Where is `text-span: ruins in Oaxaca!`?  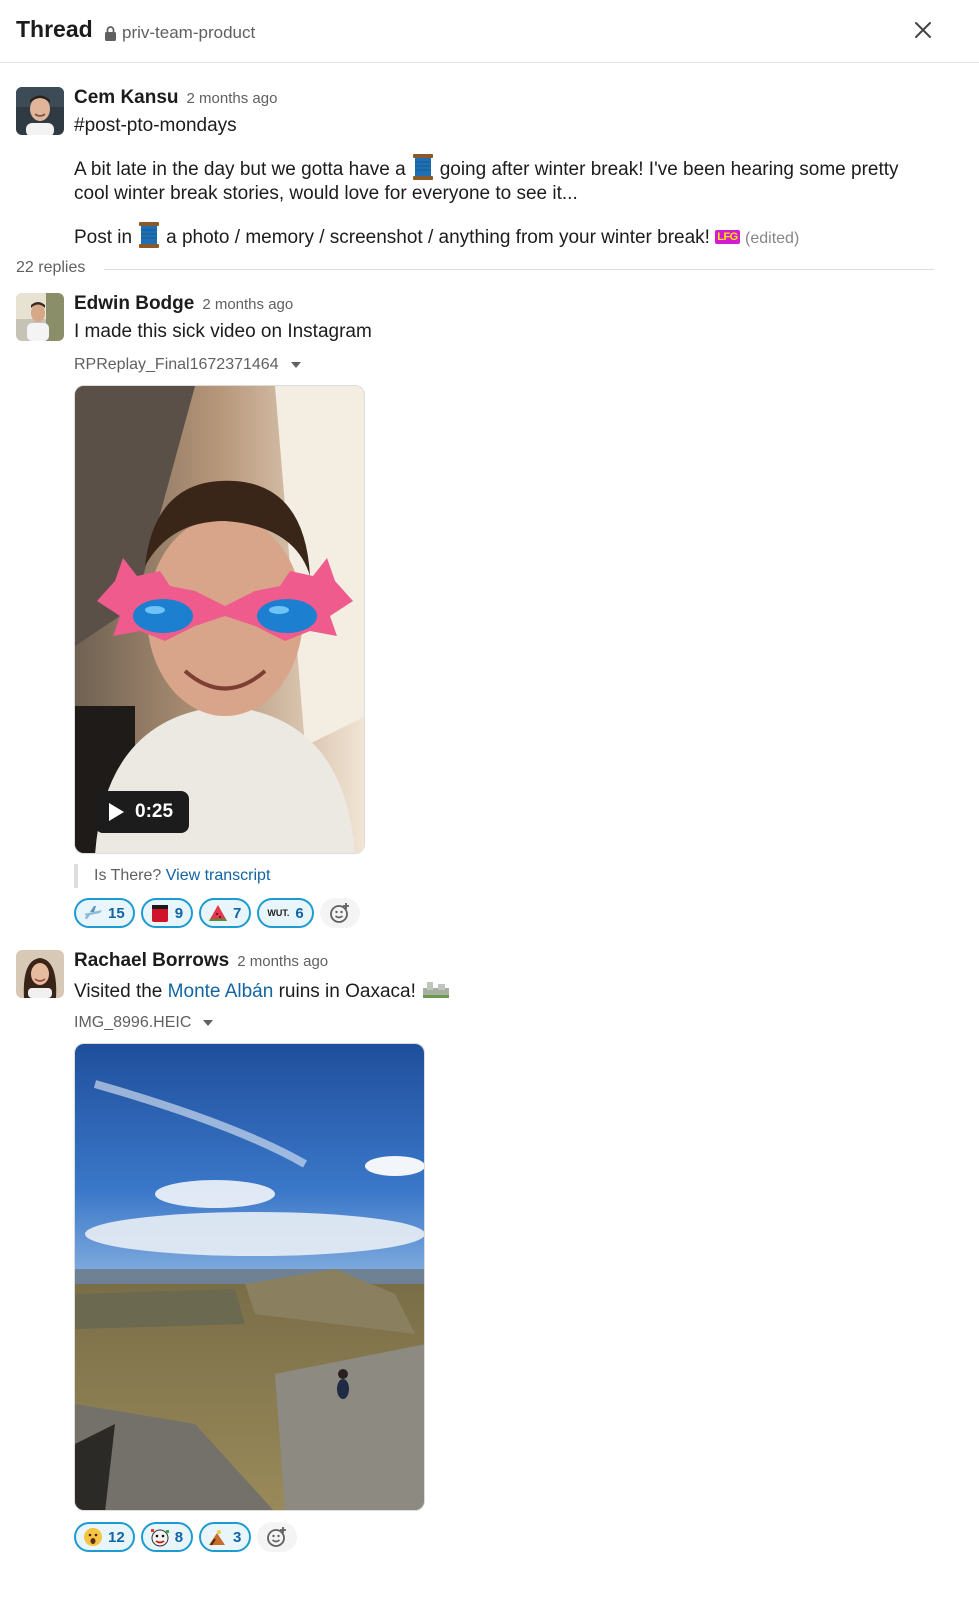
text-span: ruins in Oaxaca! is located at coordinates (347, 991).